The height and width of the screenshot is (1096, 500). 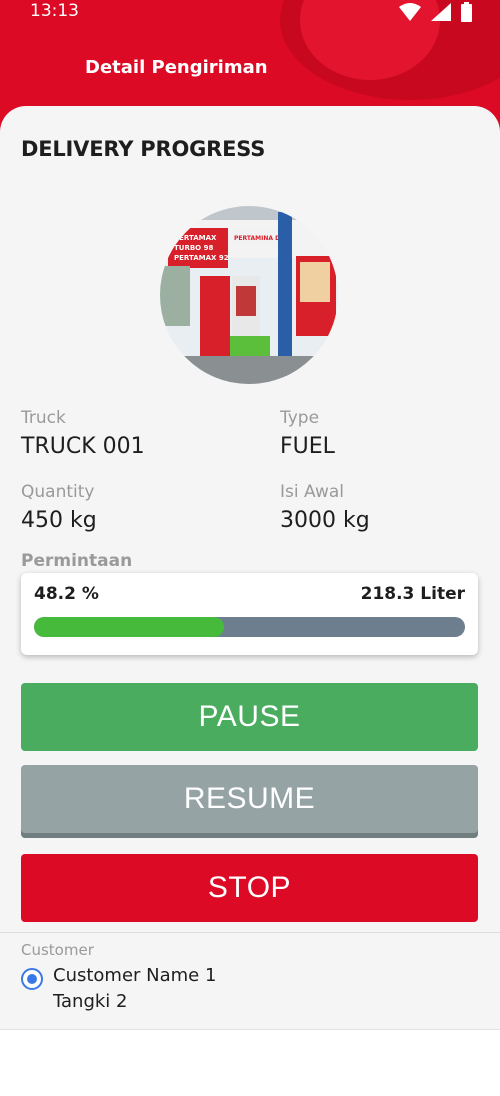 What do you see at coordinates (442, 74) in the screenshot?
I see `header-decoration` at bounding box center [442, 74].